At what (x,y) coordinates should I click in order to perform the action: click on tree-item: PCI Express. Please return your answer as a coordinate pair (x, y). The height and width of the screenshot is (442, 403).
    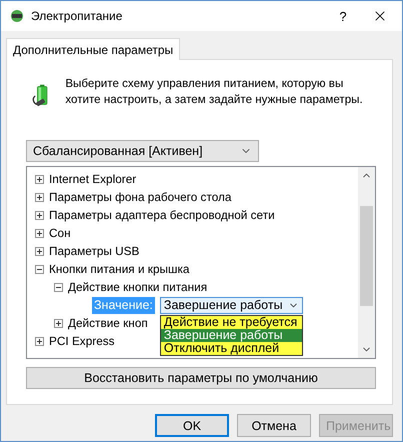
    Looking at the image, I should click on (82, 341).